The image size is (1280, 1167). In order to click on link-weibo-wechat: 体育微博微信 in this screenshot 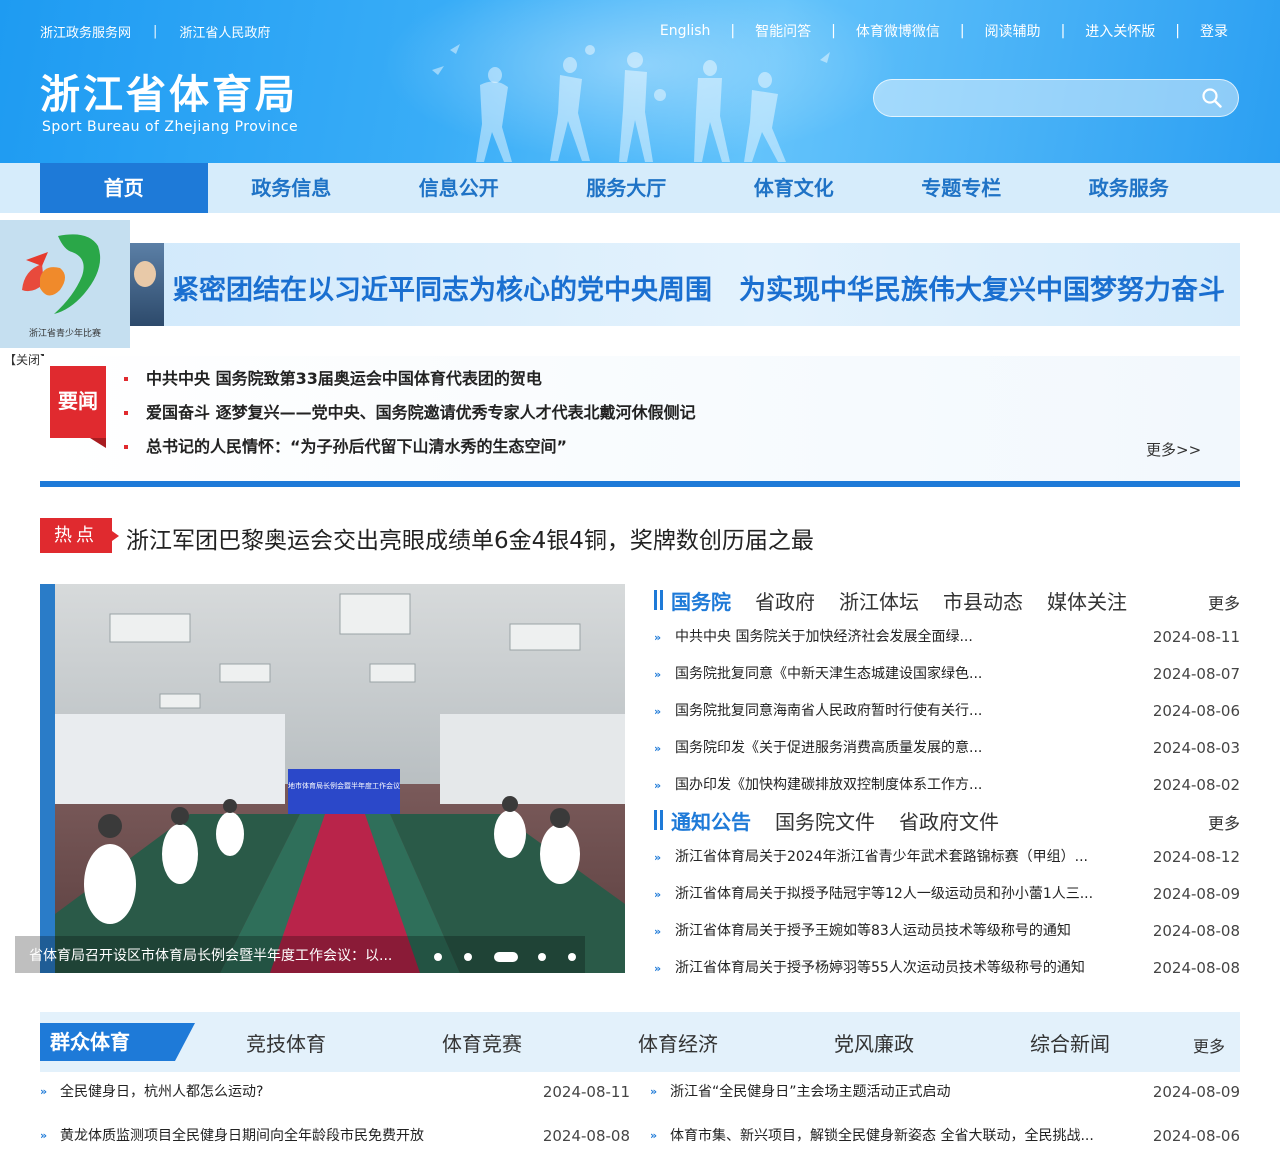, I will do `click(898, 31)`.